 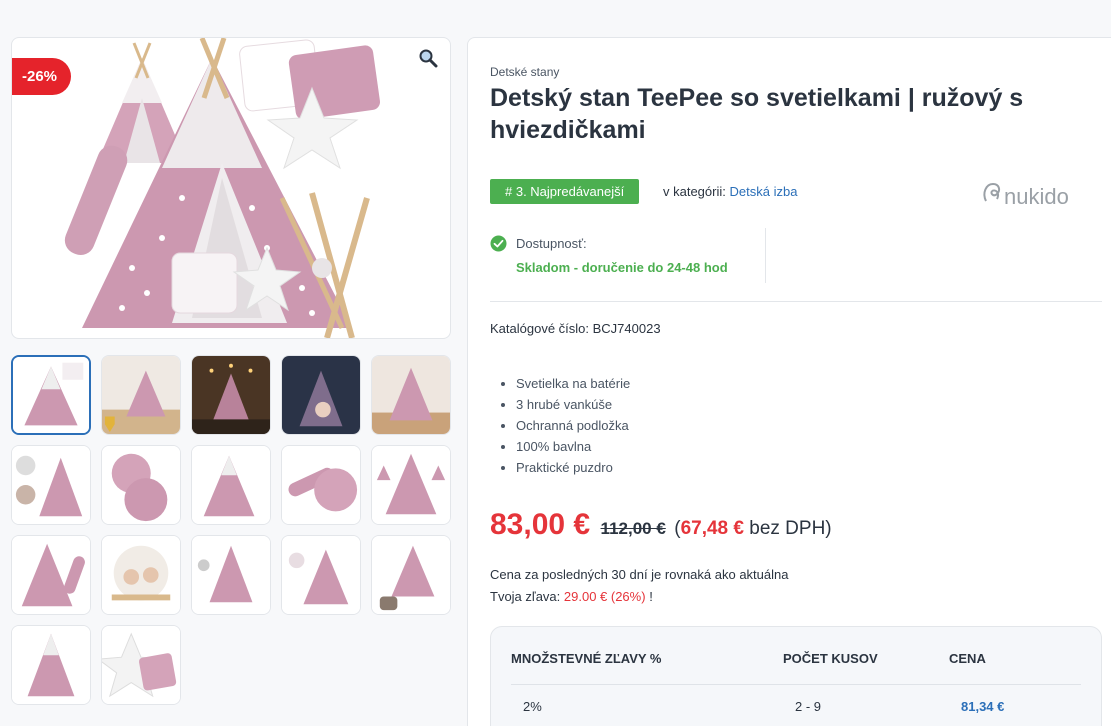 I want to click on availability-value: Skladom - doručenie do 24-48 hod, so click(x=622, y=267).